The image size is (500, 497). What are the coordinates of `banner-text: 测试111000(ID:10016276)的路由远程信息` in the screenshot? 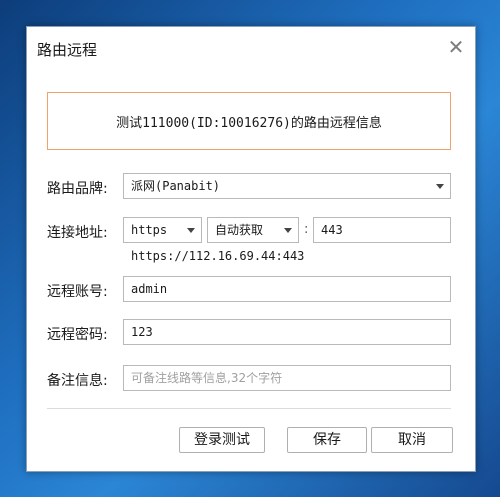 It's located at (249, 123).